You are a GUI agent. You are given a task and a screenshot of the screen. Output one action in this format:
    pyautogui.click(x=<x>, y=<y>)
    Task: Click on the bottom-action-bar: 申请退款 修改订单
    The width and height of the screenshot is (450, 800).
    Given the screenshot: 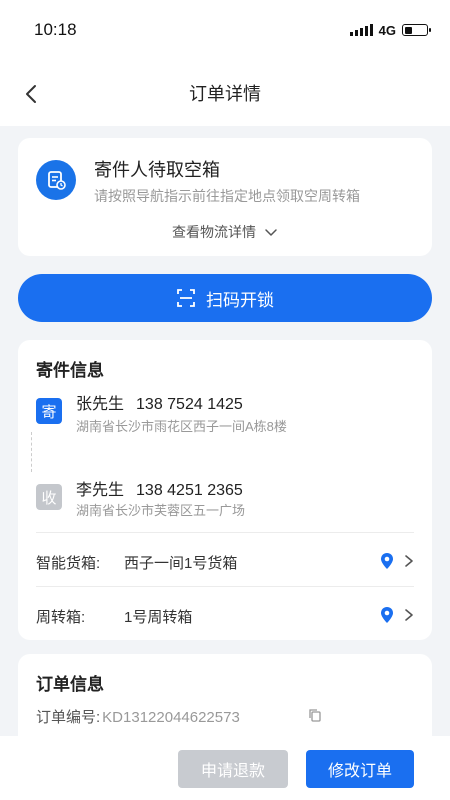 What is the action you would take?
    pyautogui.click(x=225, y=768)
    